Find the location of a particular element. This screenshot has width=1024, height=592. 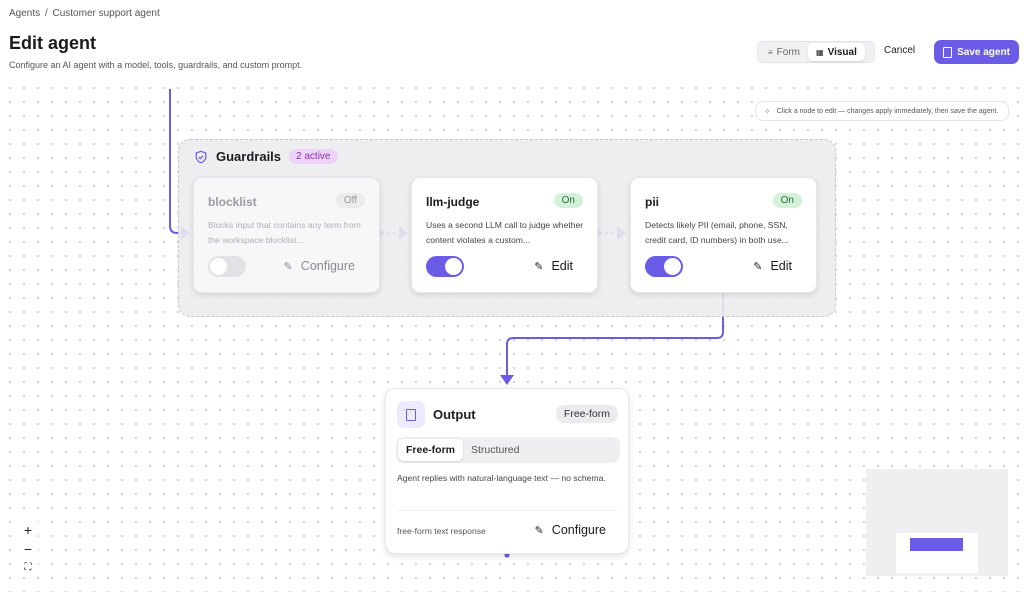

list-icon: ≡ is located at coordinates (770, 52).